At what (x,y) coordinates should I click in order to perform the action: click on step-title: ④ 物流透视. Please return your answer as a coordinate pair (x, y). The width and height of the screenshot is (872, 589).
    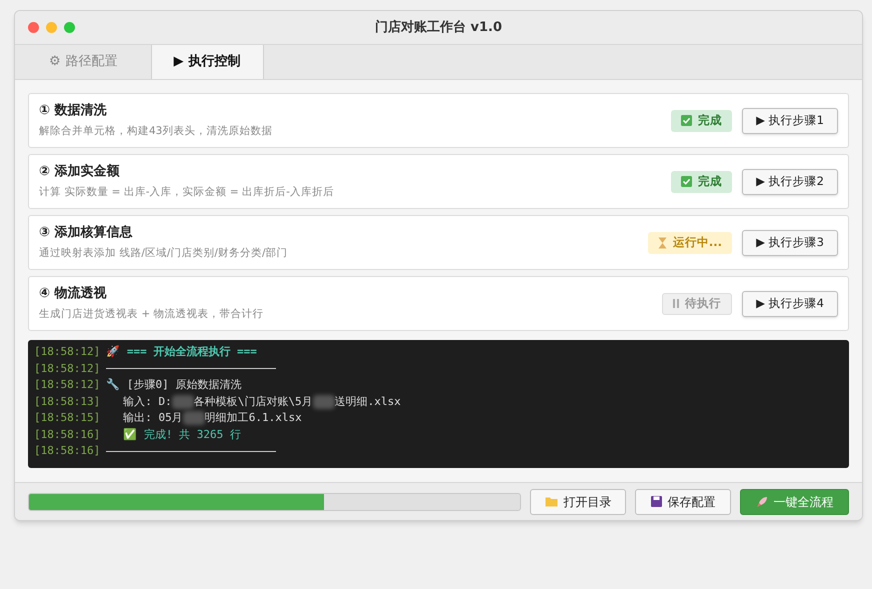
    Looking at the image, I should click on (73, 294).